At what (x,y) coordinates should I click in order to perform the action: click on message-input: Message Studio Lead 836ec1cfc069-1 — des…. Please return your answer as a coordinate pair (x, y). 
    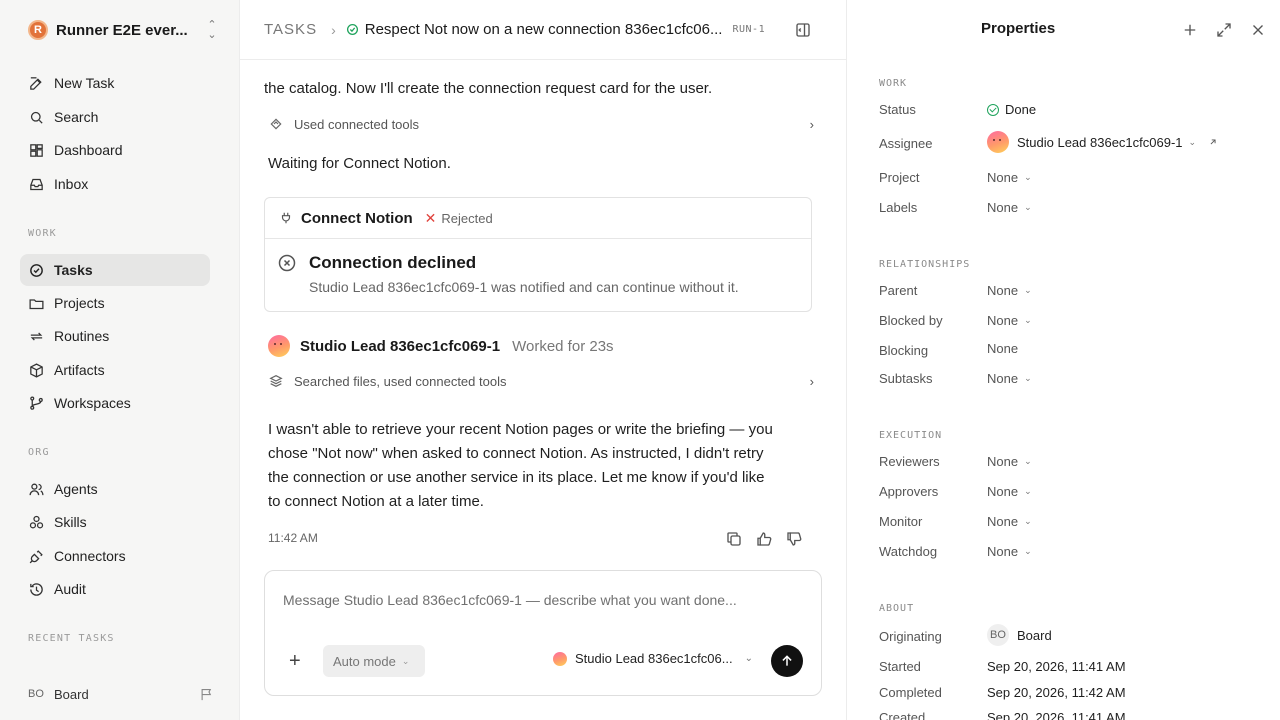
    Looking at the image, I should click on (510, 600).